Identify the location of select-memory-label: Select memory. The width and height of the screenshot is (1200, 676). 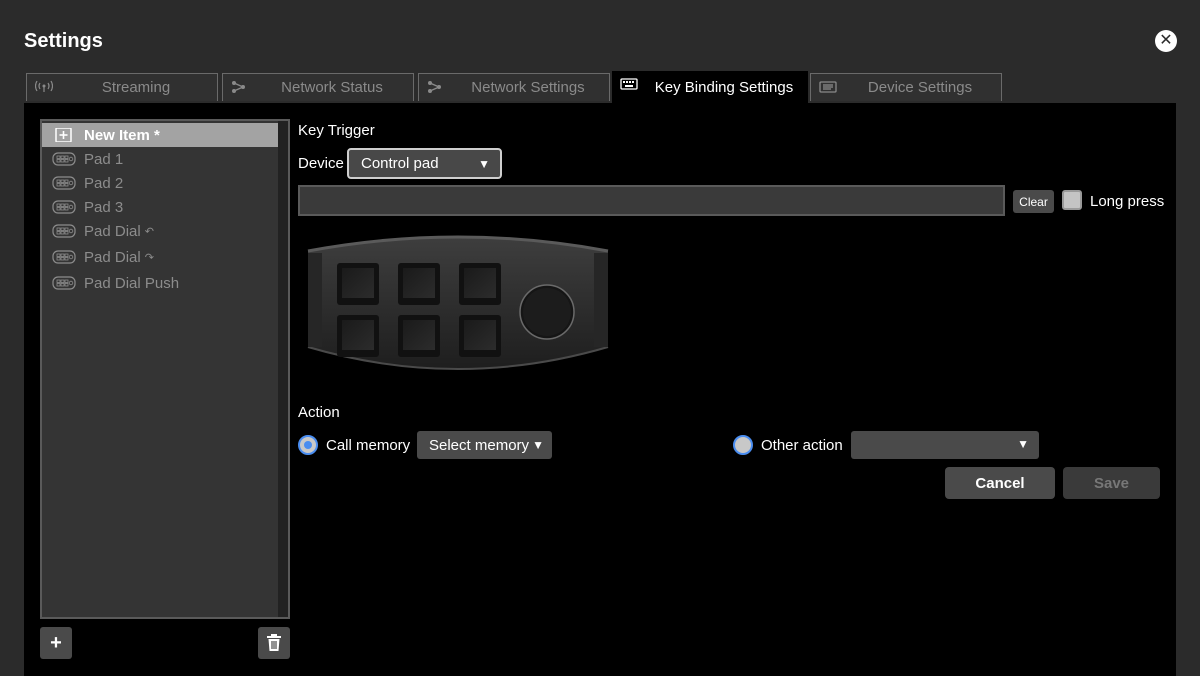
(479, 445).